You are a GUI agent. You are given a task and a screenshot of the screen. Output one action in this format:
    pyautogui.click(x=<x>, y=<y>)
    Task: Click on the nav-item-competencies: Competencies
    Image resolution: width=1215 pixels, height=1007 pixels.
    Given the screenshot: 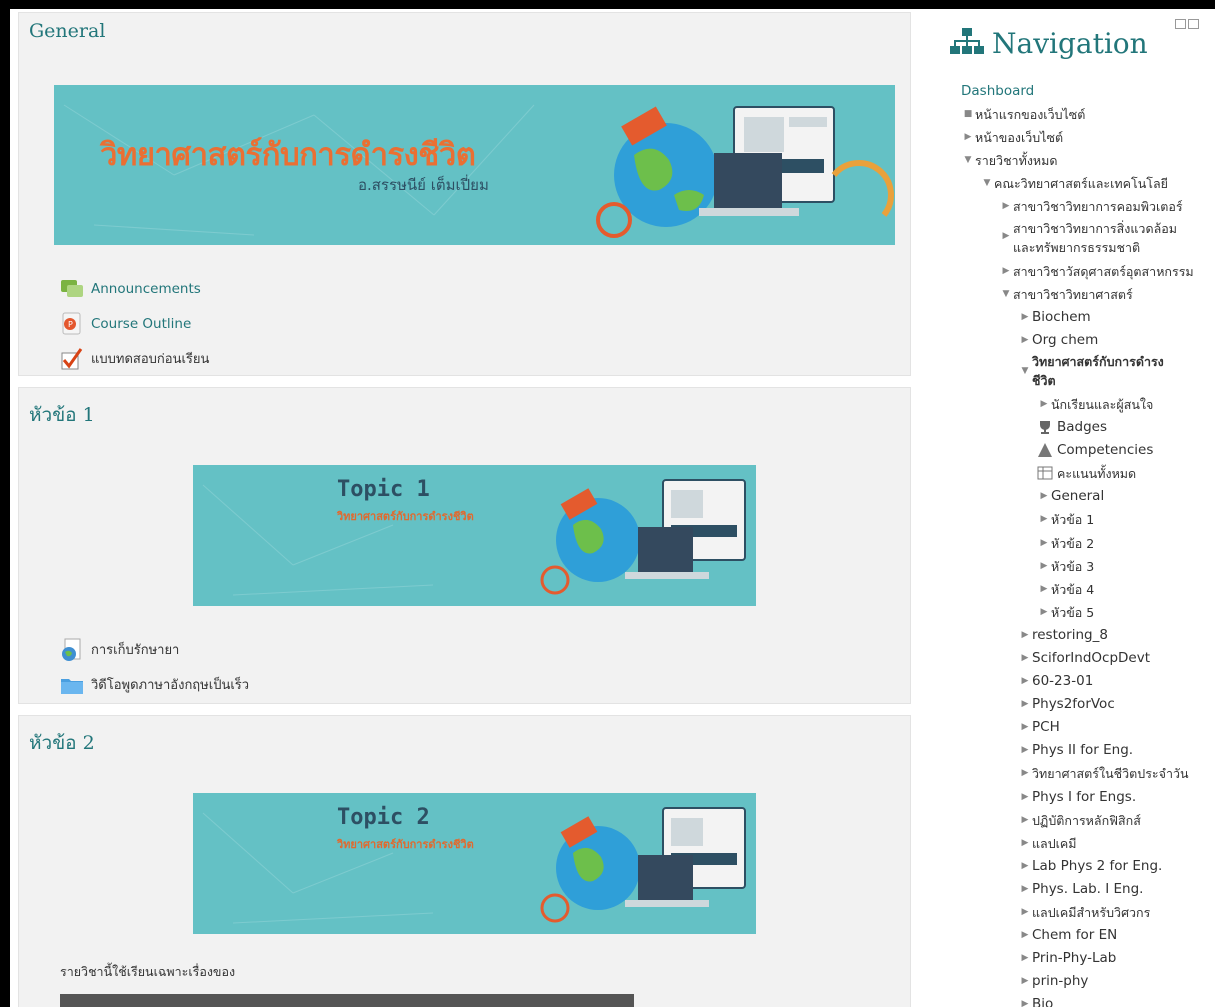 What is the action you would take?
    pyautogui.click(x=1082, y=450)
    